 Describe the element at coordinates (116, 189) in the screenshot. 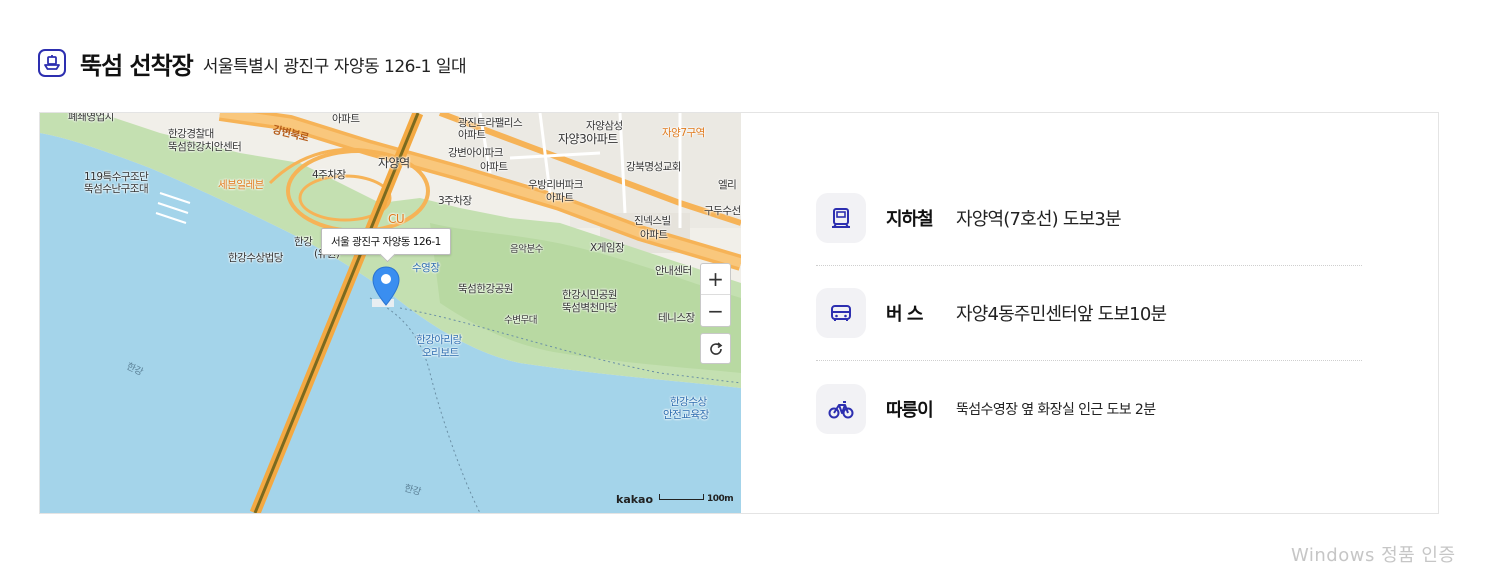

I see `map-label: 뚝섬수난구조대` at that location.